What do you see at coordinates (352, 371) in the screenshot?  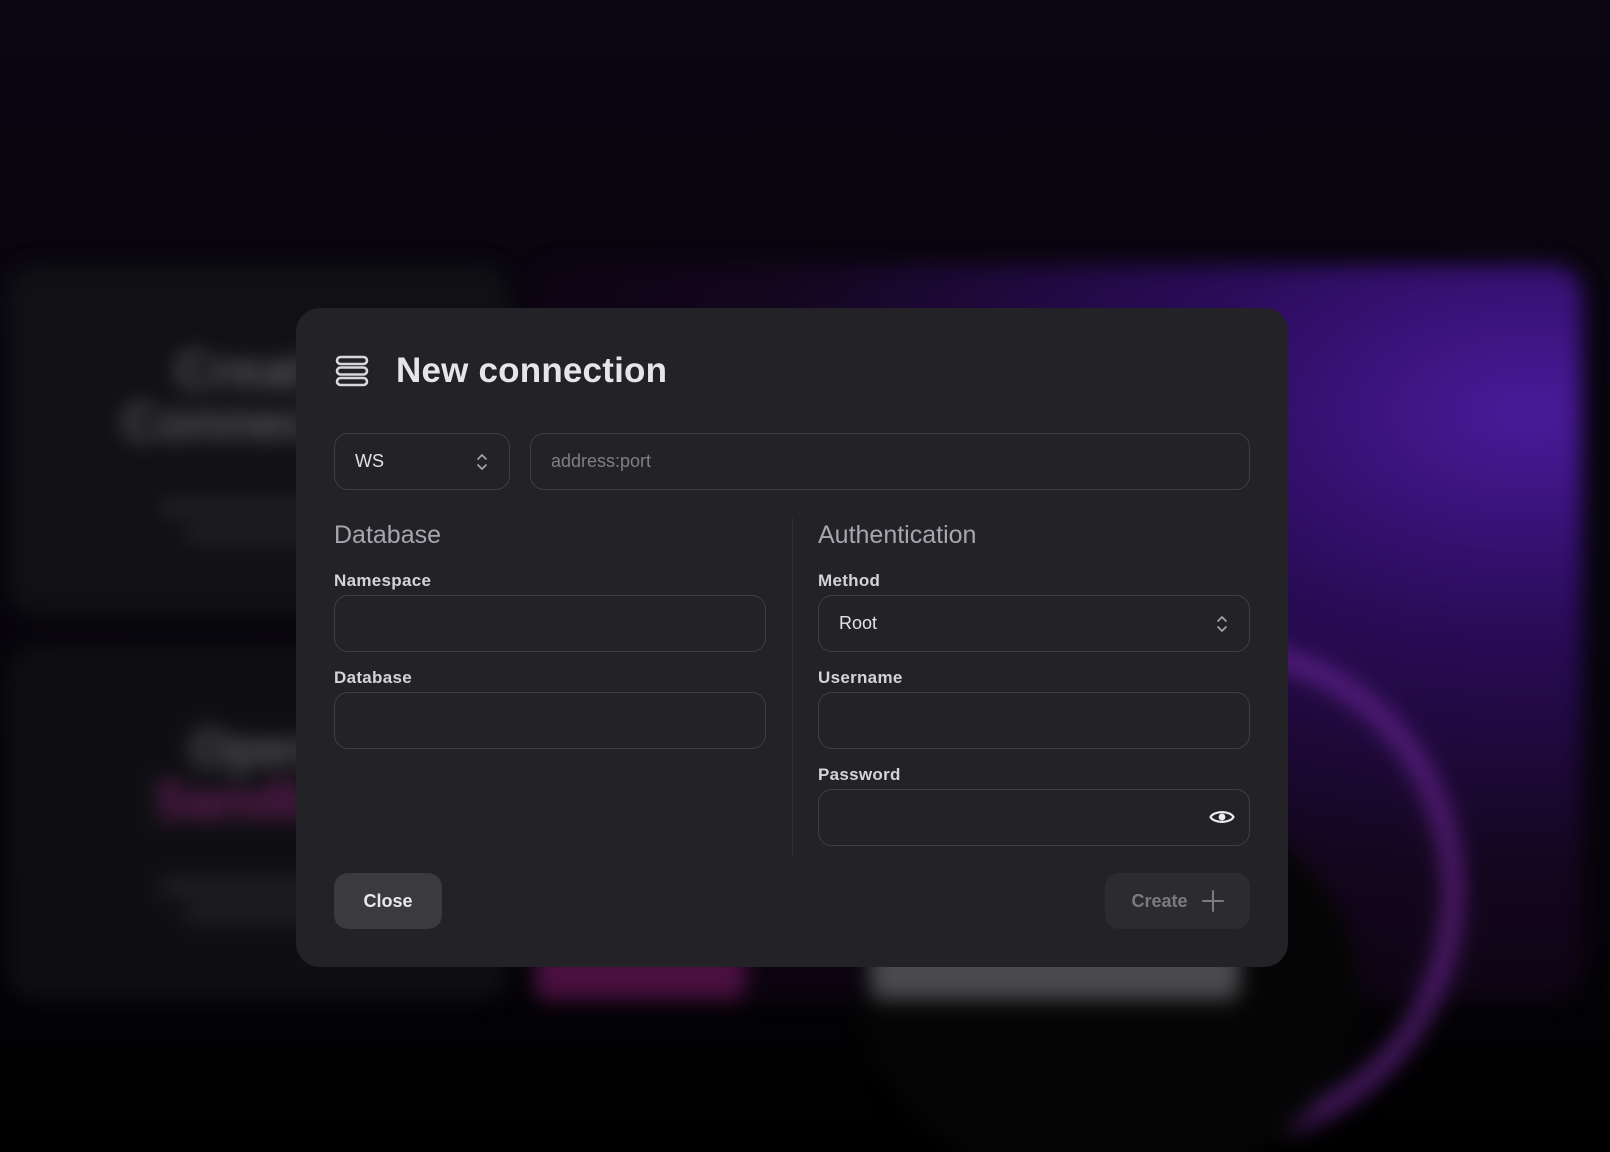 I see `database-stack-icon` at bounding box center [352, 371].